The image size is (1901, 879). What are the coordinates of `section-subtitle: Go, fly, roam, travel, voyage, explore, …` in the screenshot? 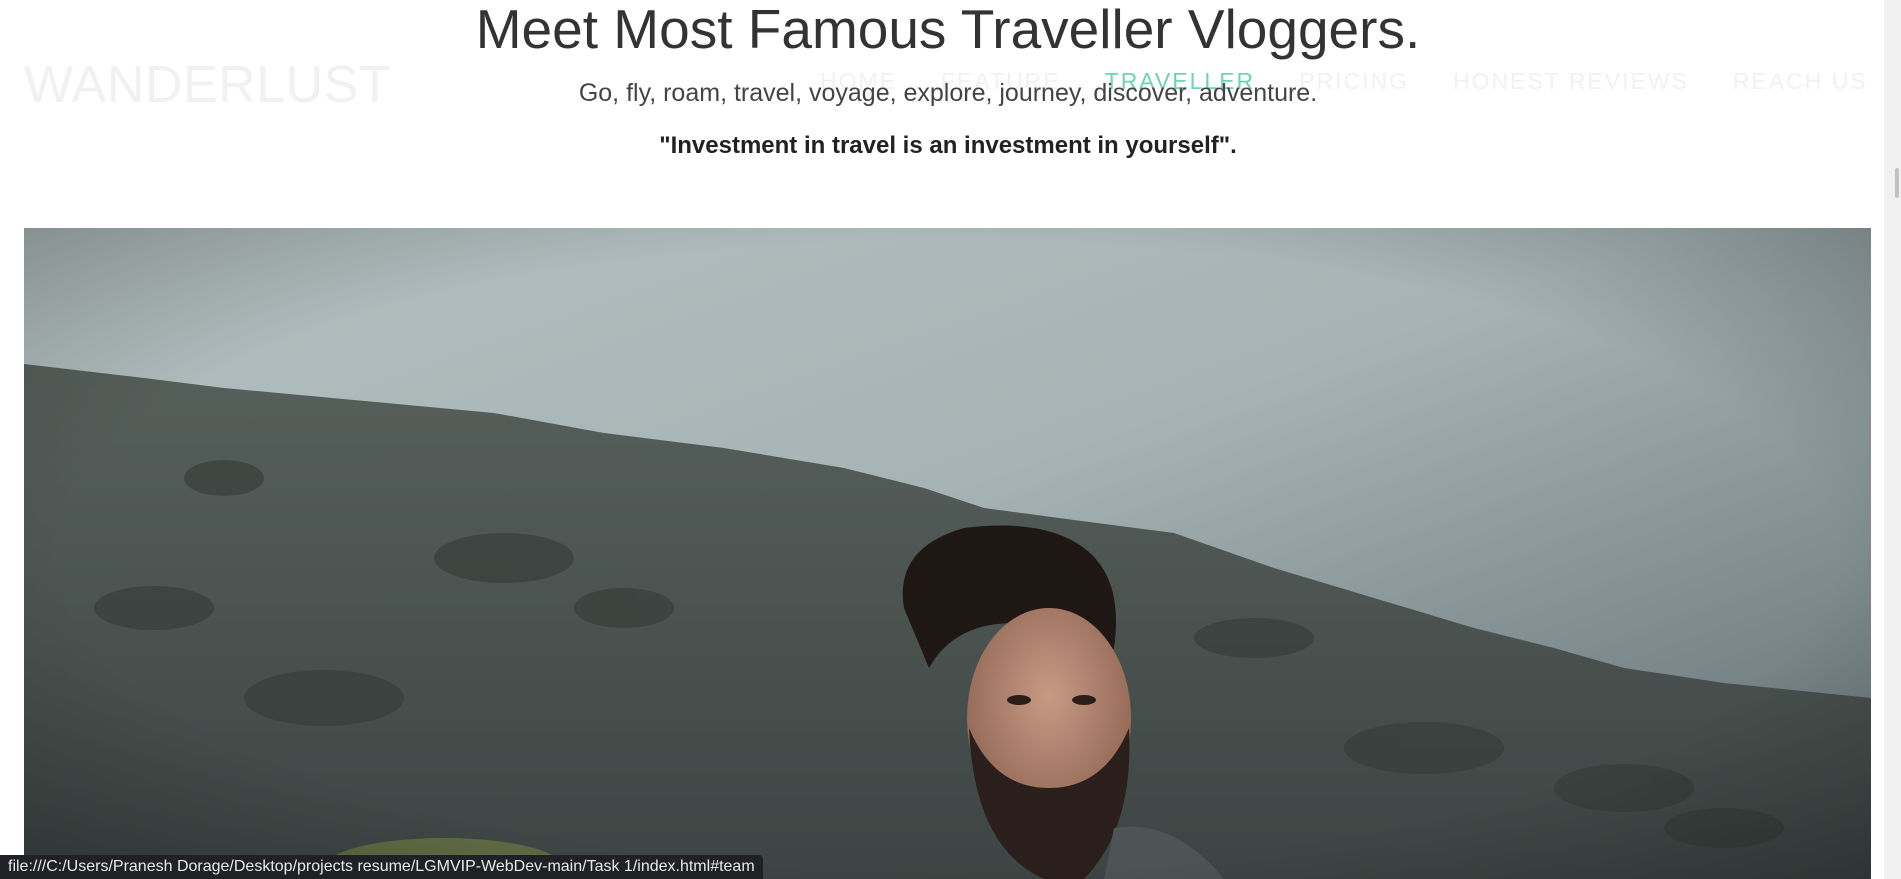 It's located at (948, 93).